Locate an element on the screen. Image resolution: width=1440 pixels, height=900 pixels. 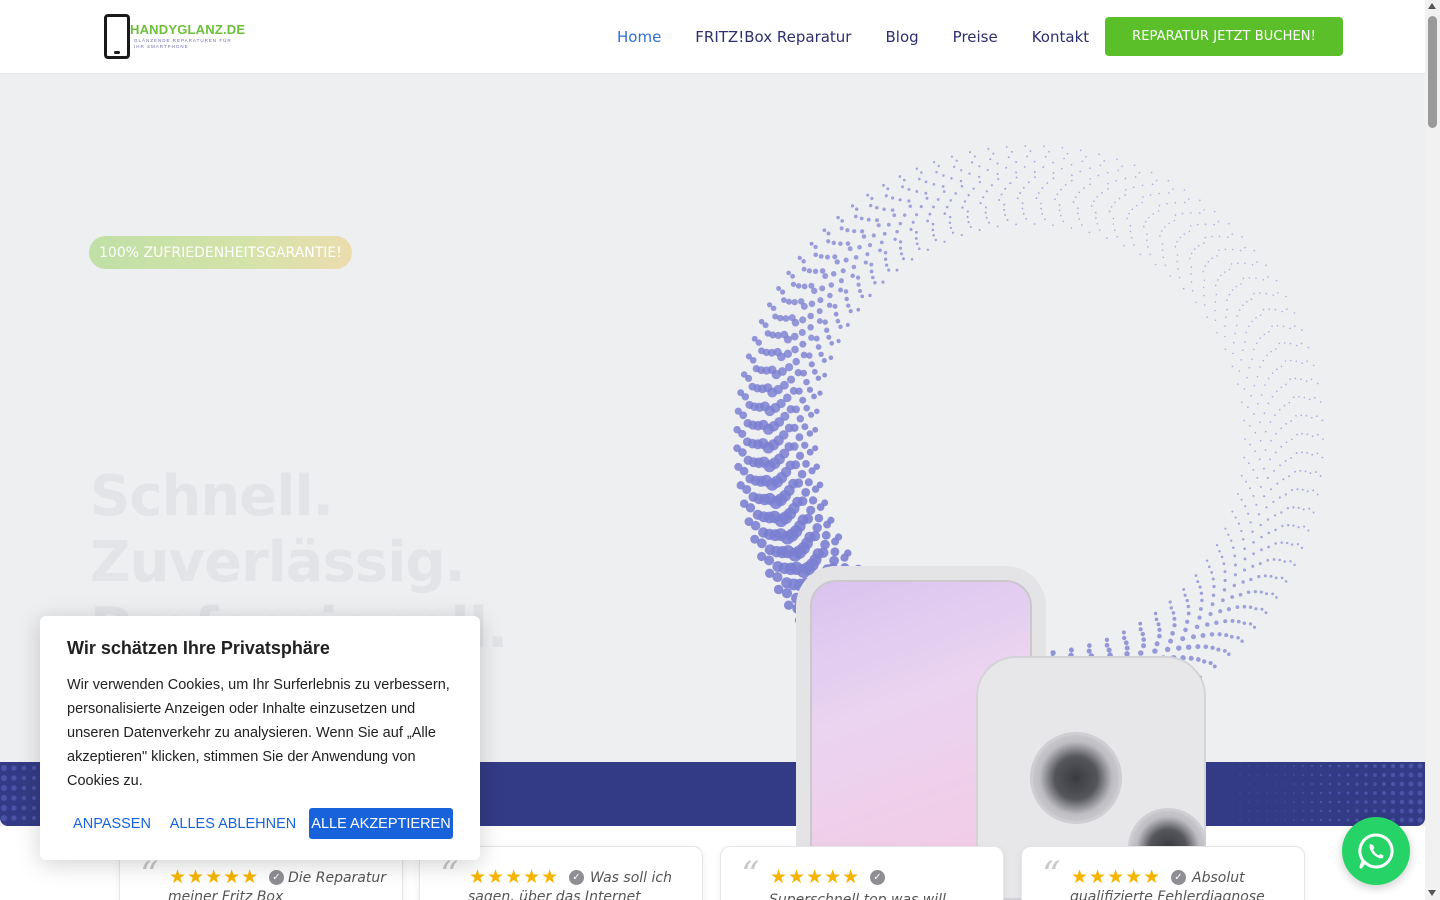
reject-all-cookies-button: ALLES ABLEHNEN is located at coordinates (233, 823).